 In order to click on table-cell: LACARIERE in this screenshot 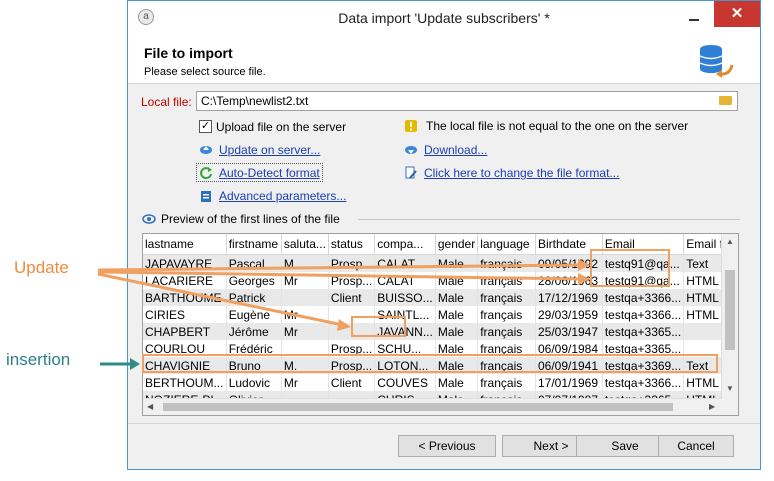, I will do `click(185, 280)`.